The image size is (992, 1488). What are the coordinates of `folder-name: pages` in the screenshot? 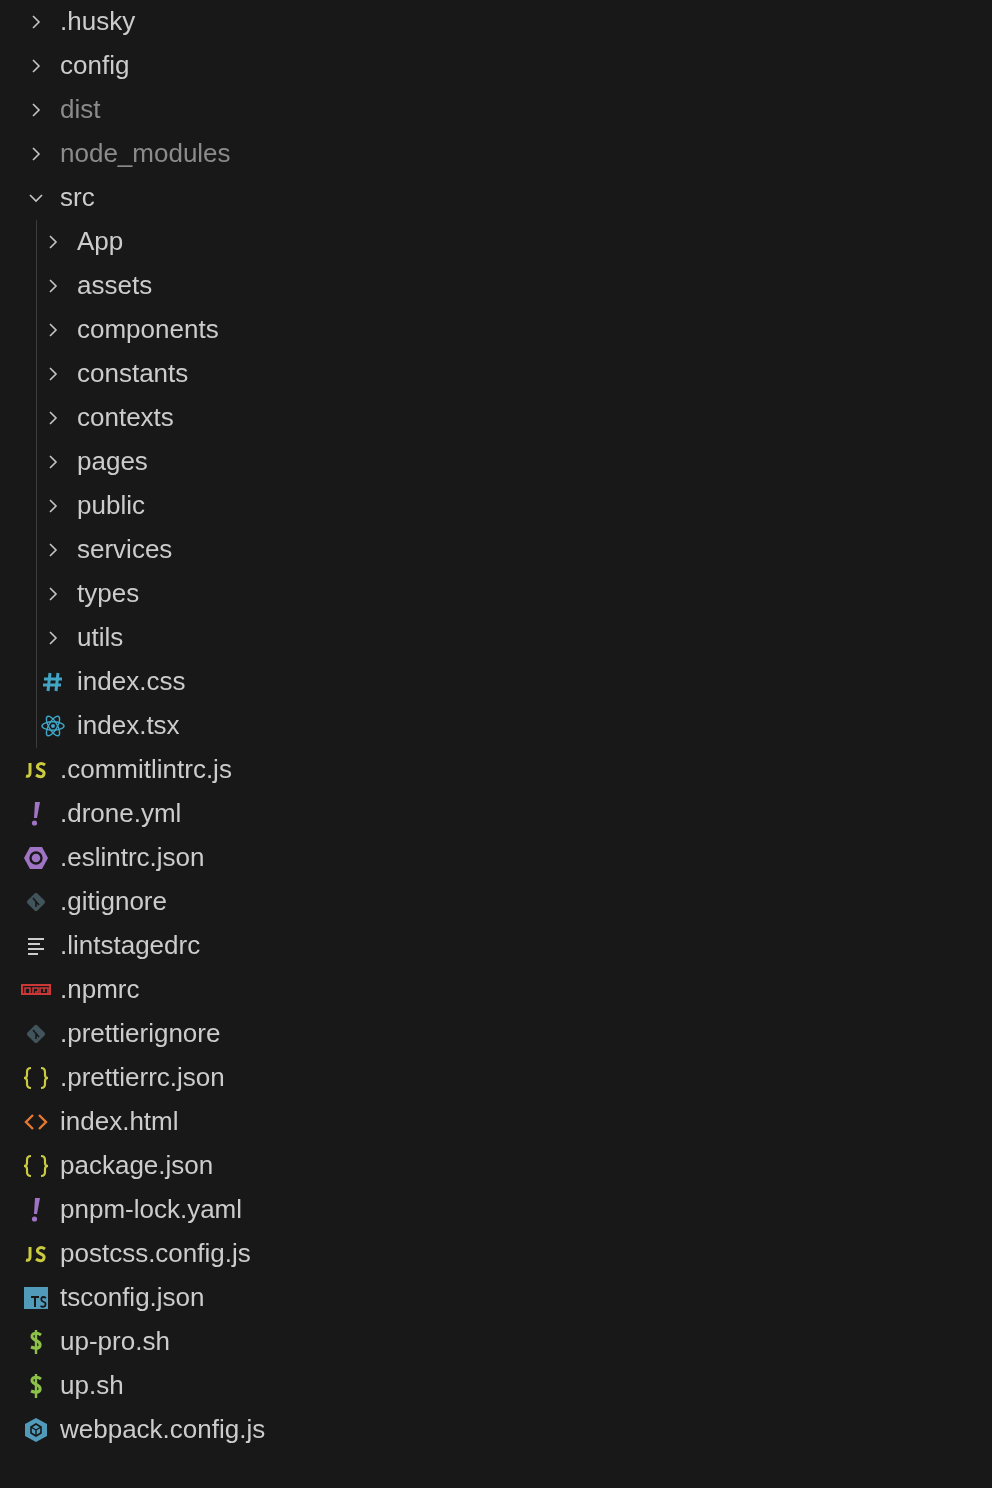 It's located at (112, 462).